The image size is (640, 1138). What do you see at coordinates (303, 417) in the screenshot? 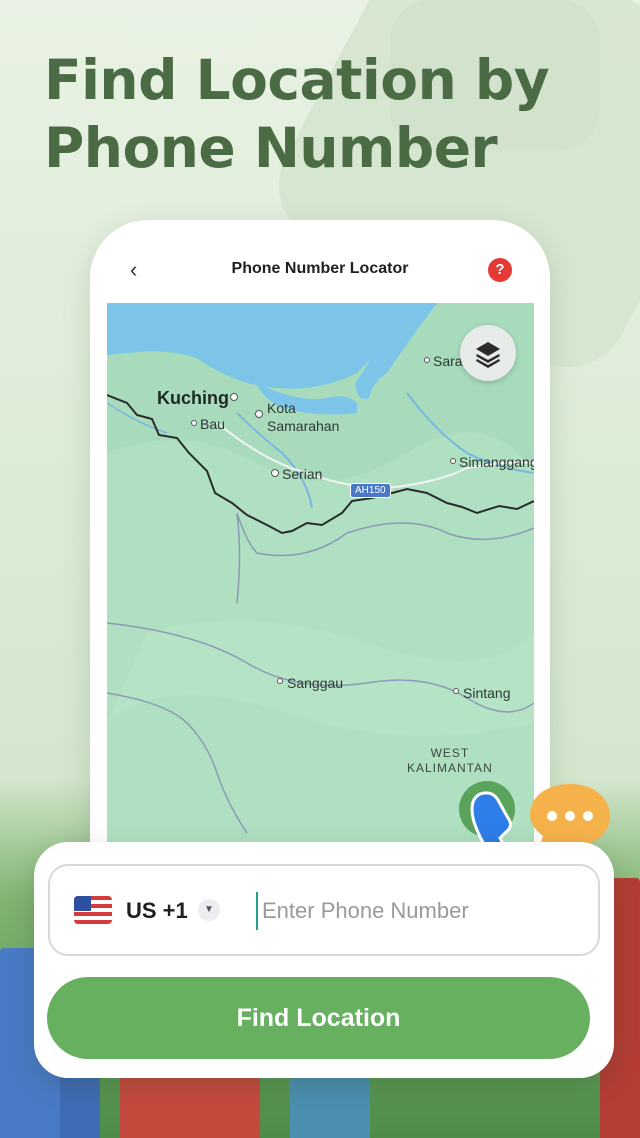
I see `map-label-kota-samarahan: Kota Samarahan` at bounding box center [303, 417].